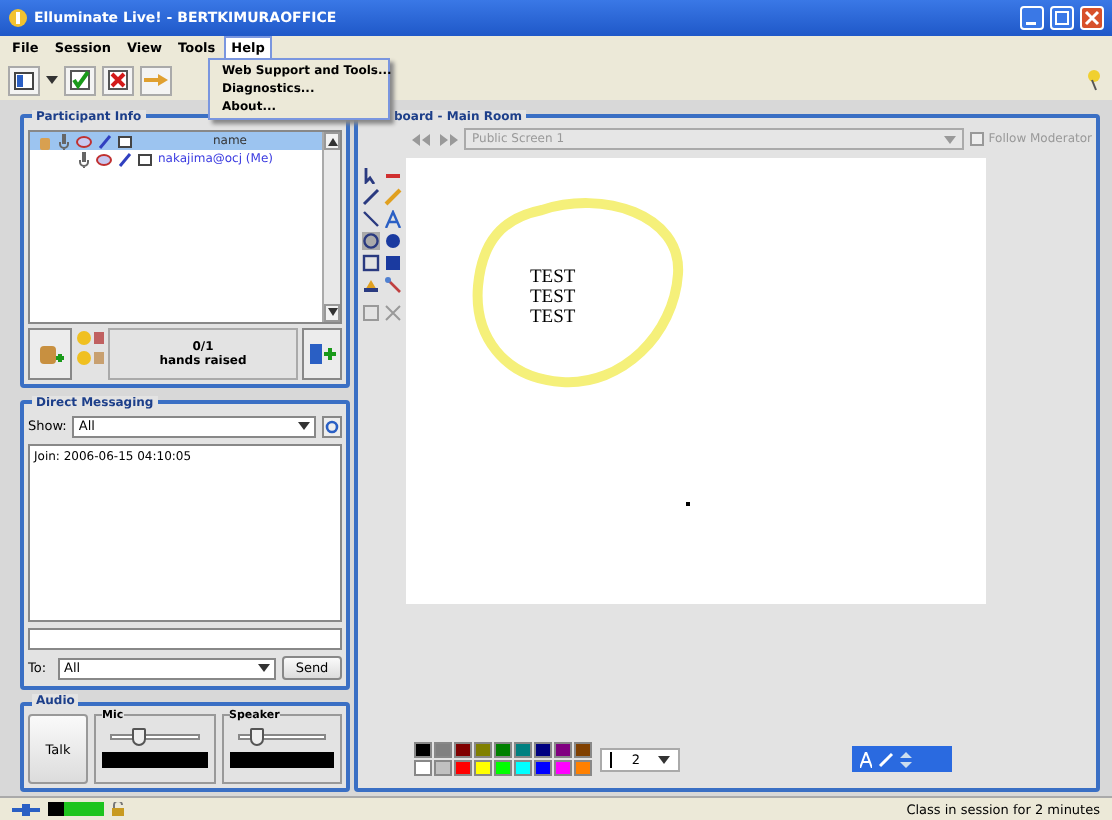 This screenshot has height=820, width=1112. I want to click on checkmark-icon, so click(80, 80).